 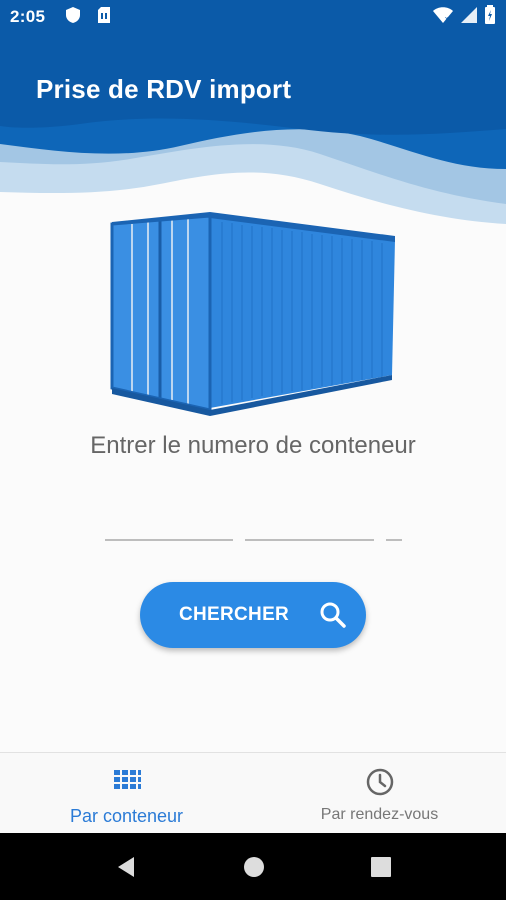 I want to click on container-number-field, so click(x=309, y=540).